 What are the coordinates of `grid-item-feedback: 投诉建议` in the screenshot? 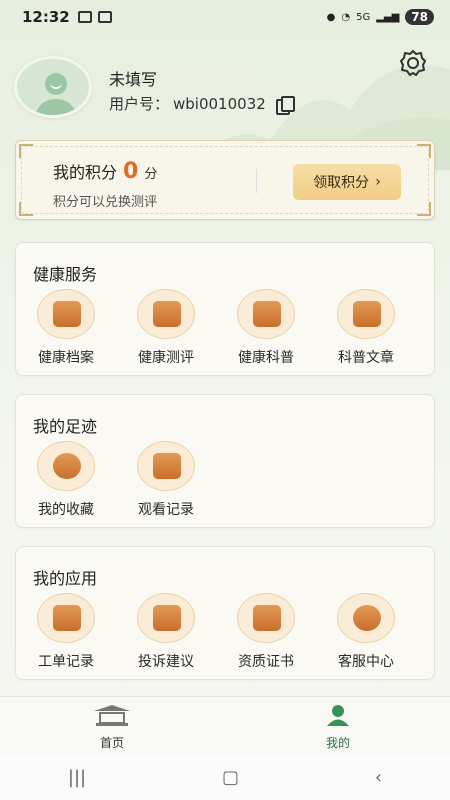 It's located at (166, 633).